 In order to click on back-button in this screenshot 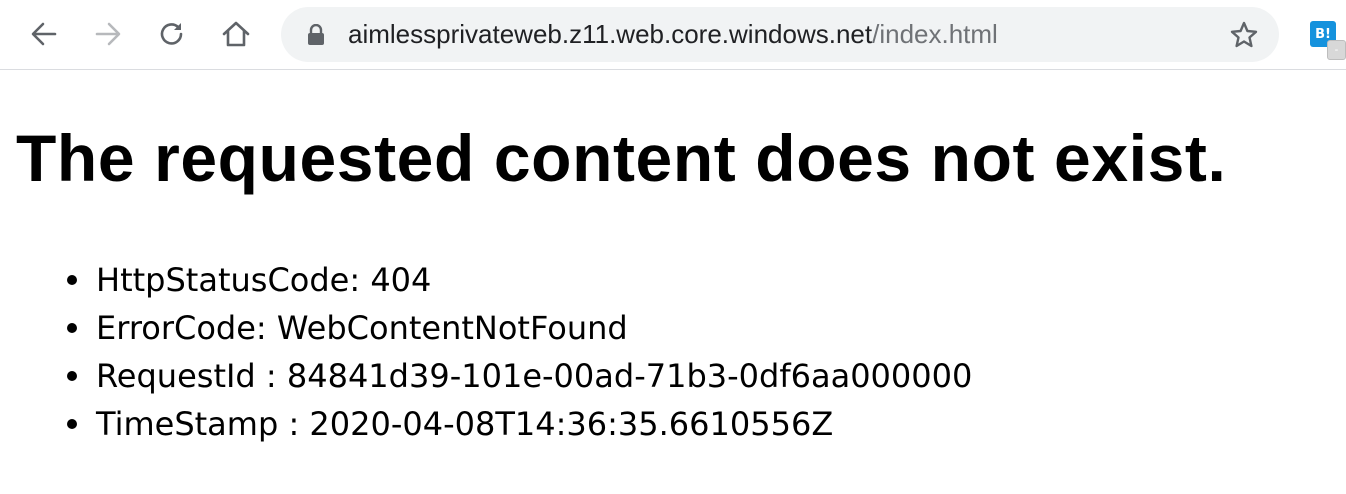, I will do `click(44, 34)`.